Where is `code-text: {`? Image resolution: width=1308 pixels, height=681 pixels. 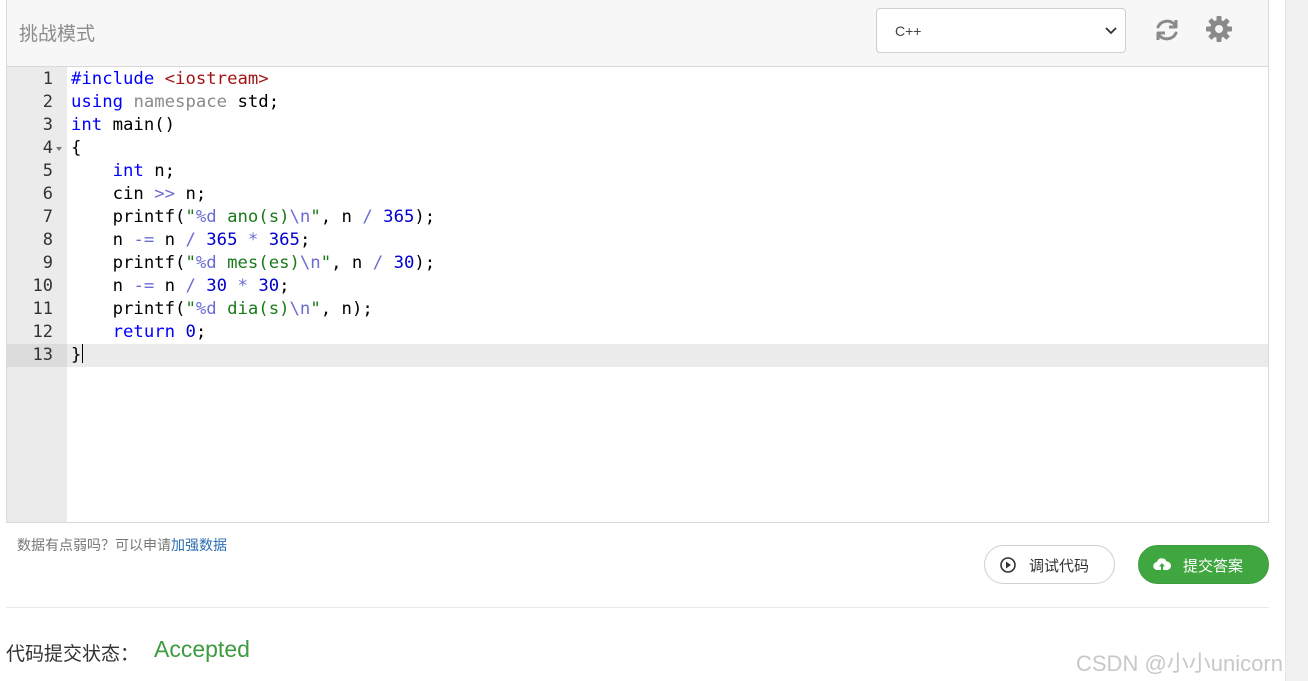 code-text: { is located at coordinates (76, 148).